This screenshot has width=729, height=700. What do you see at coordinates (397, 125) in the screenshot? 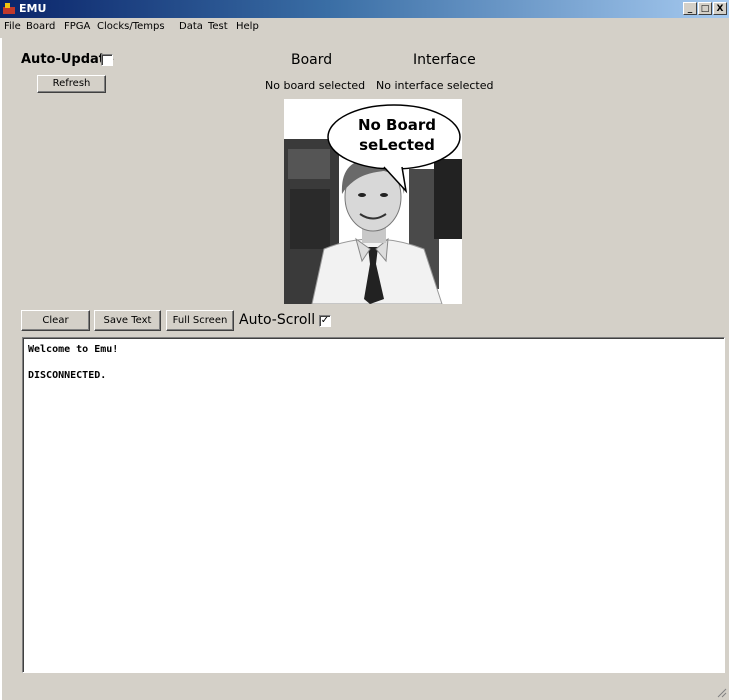
I see `speech-line-1: No Board` at bounding box center [397, 125].